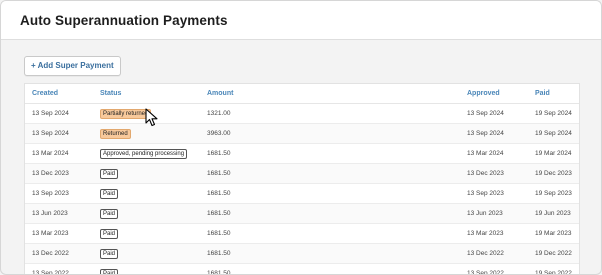 Image resolution: width=602 pixels, height=275 pixels. I want to click on cell-approved: 13 Sep 2023, so click(494, 193).